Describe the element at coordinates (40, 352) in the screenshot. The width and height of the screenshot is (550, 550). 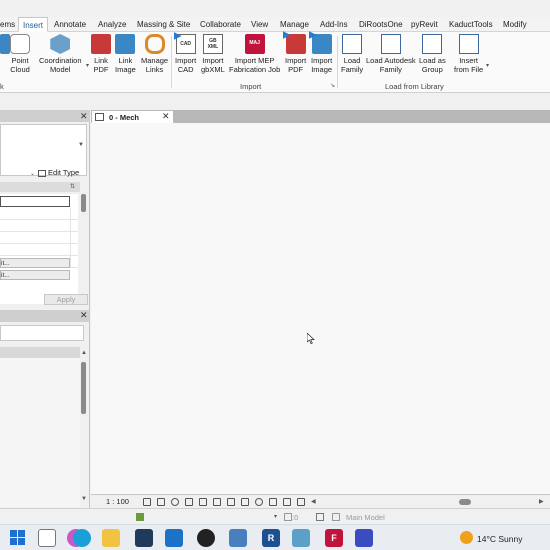
I see `tree-root-row` at that location.